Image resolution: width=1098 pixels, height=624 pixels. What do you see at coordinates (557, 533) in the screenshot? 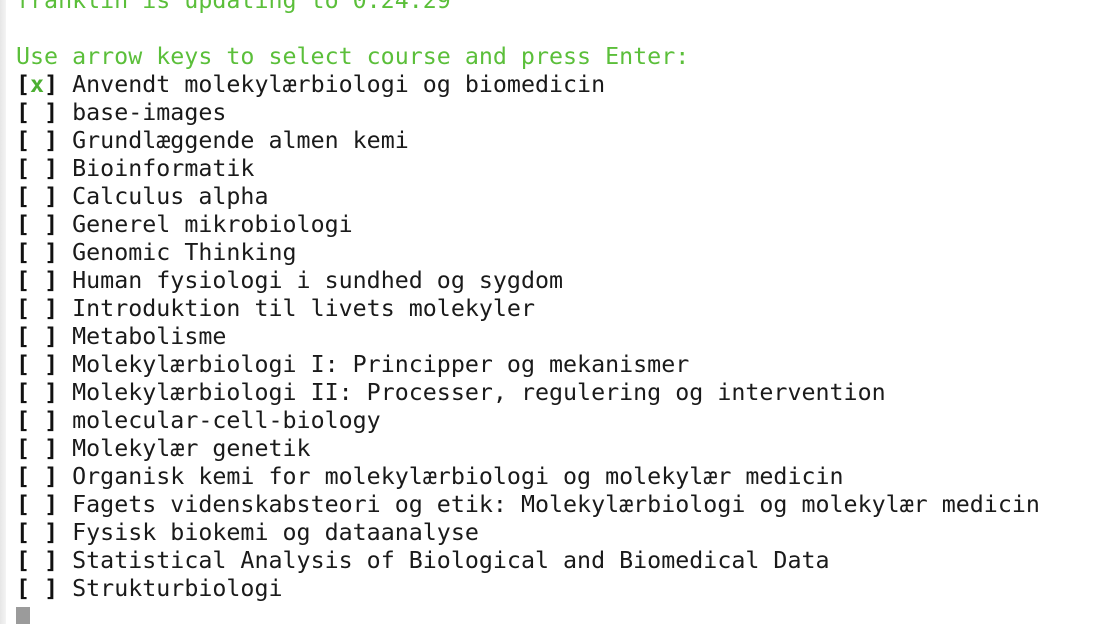
I see `course-option: [ ] Fysisk biokemi og dataanalyse` at bounding box center [557, 533].